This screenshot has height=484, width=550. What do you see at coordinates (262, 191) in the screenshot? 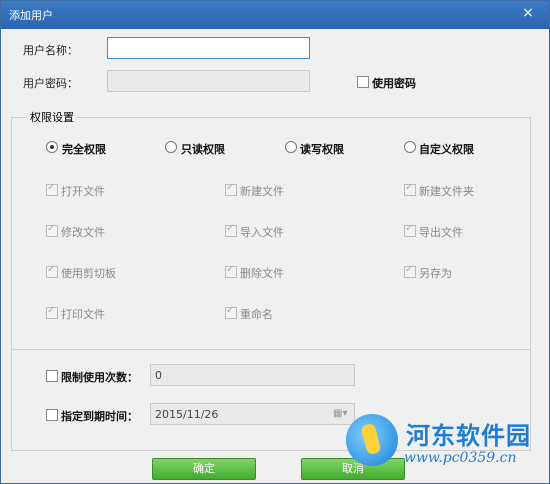
I see `perm-new-file-label: 新建文件` at bounding box center [262, 191].